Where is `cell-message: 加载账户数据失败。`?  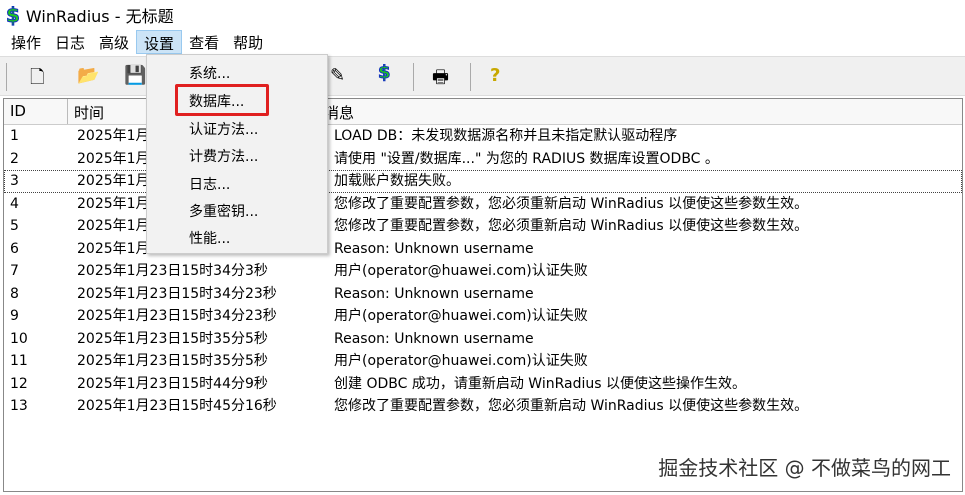
cell-message: 加载账户数据失败。 is located at coordinates (397, 181).